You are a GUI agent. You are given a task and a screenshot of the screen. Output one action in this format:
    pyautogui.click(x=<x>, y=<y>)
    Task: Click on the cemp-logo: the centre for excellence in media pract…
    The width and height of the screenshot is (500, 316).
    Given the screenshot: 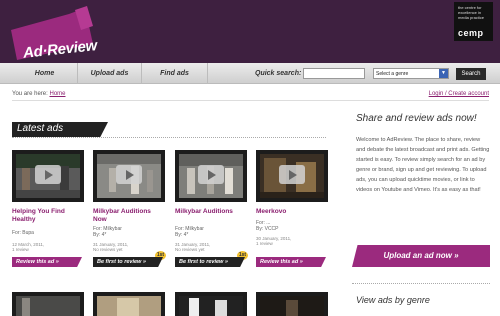 What is the action you would take?
    pyautogui.click(x=473, y=21)
    